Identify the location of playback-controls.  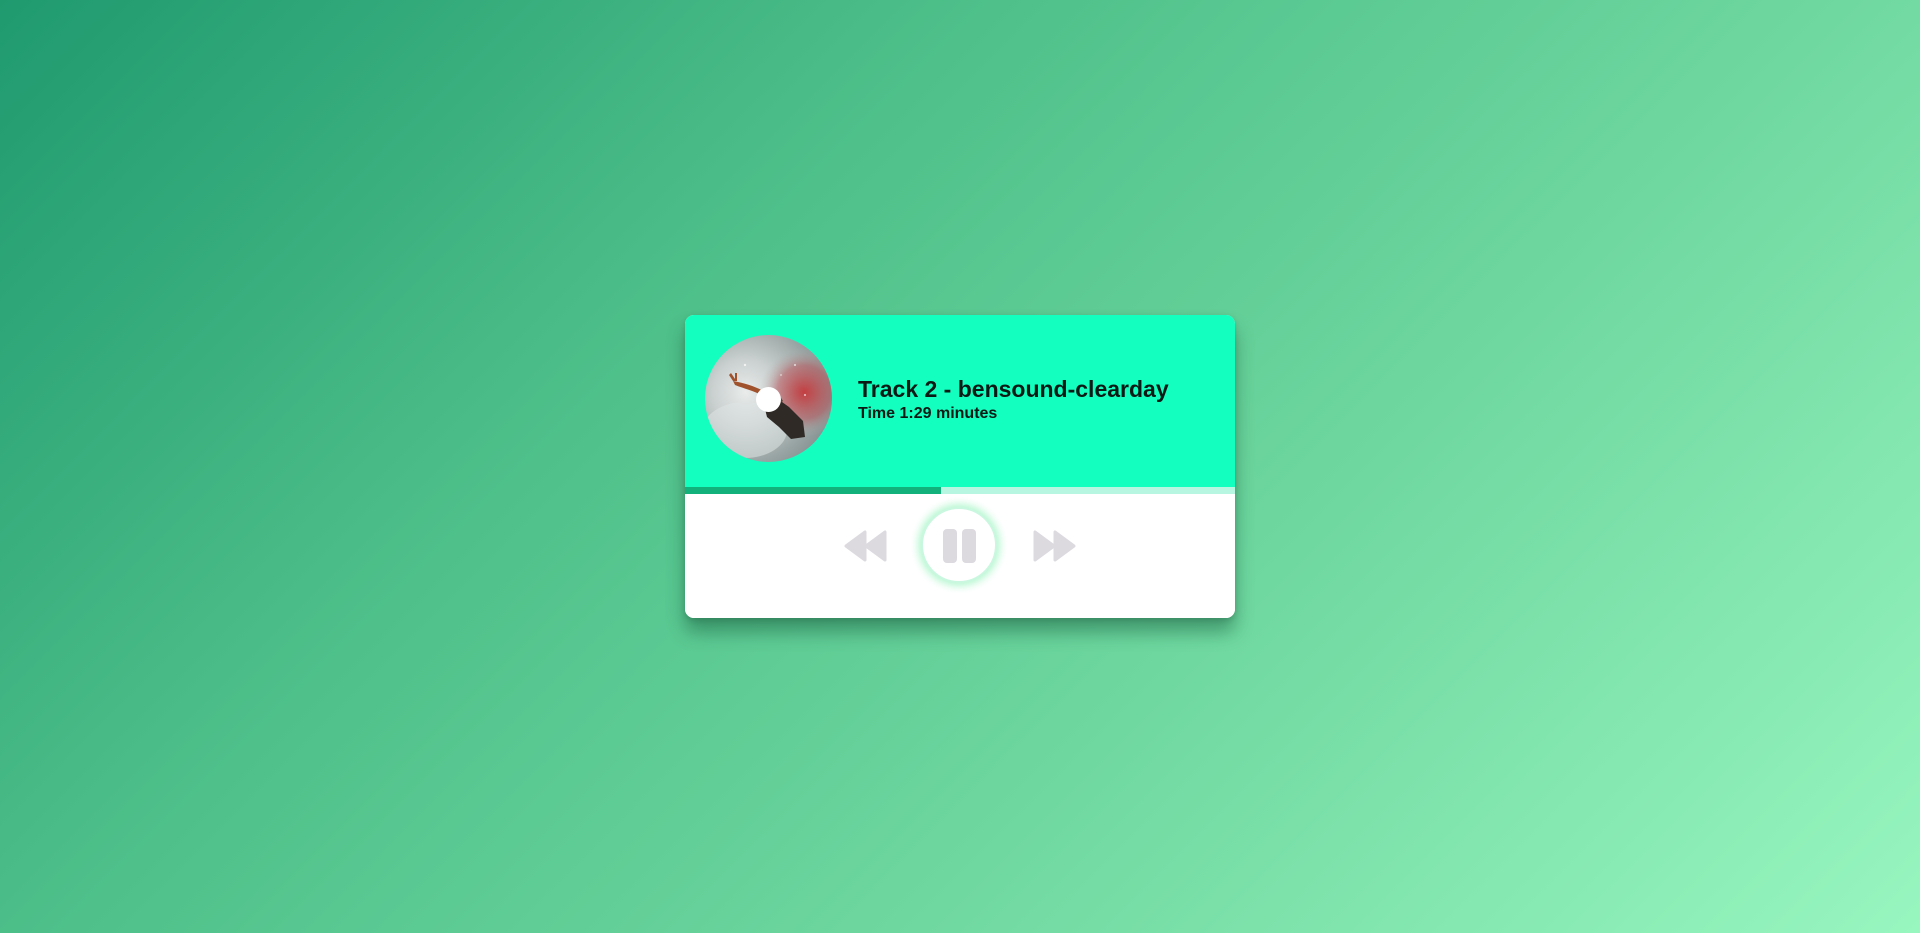
(960, 556).